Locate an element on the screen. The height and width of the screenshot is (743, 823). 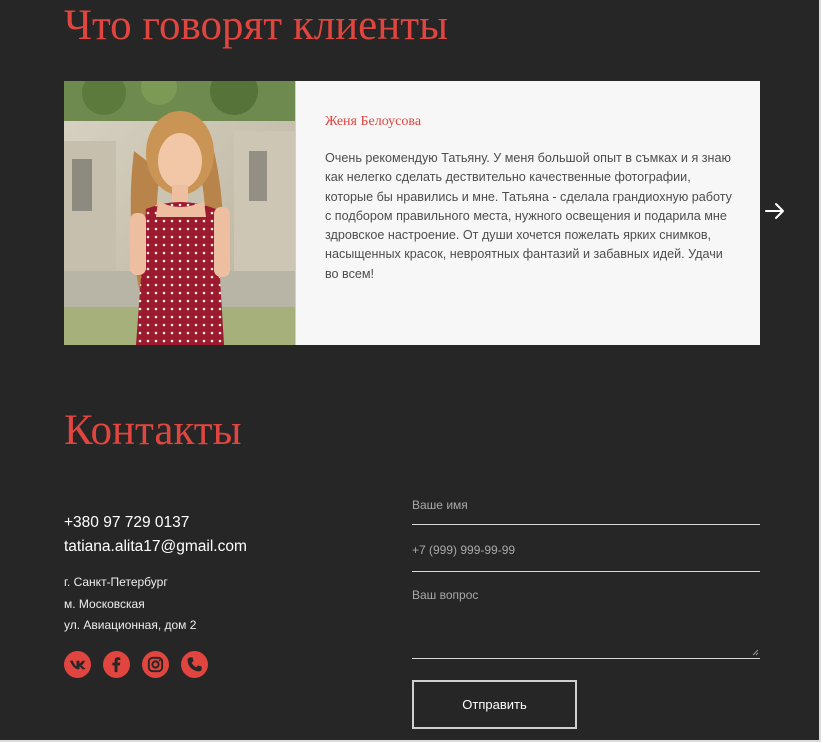
instagram-link is located at coordinates (155, 664).